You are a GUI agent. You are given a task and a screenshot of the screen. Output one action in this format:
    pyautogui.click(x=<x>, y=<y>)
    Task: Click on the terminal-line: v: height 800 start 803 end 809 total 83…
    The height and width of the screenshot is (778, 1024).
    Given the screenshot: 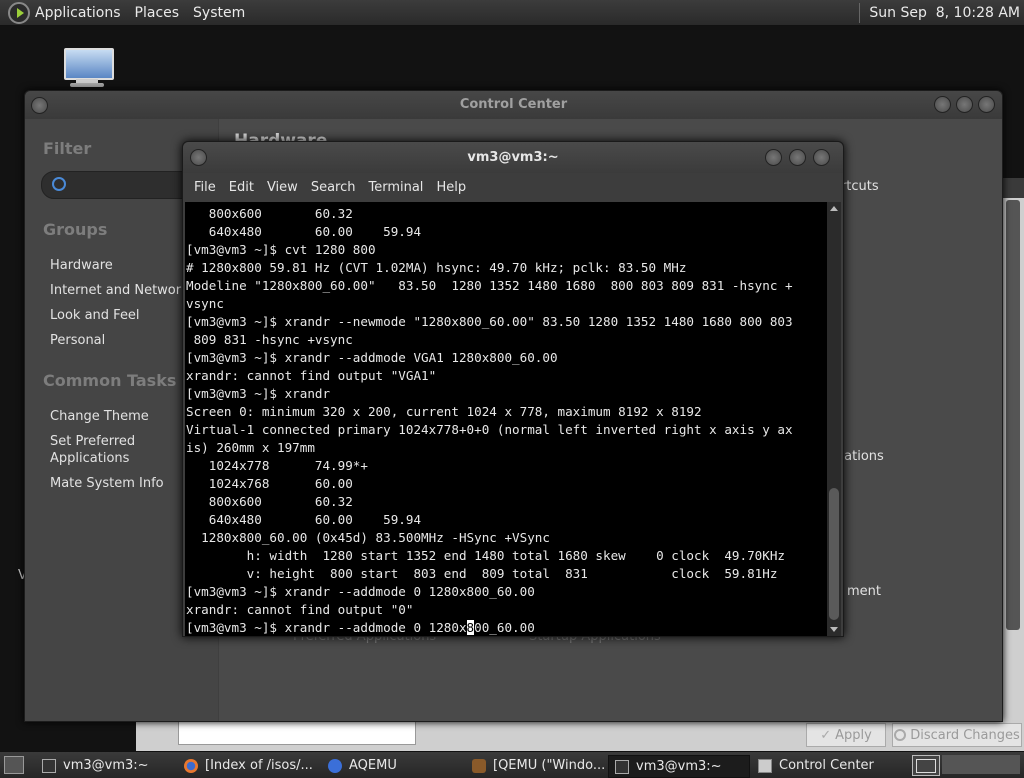 What is the action you would take?
    pyautogui.click(x=512, y=573)
    